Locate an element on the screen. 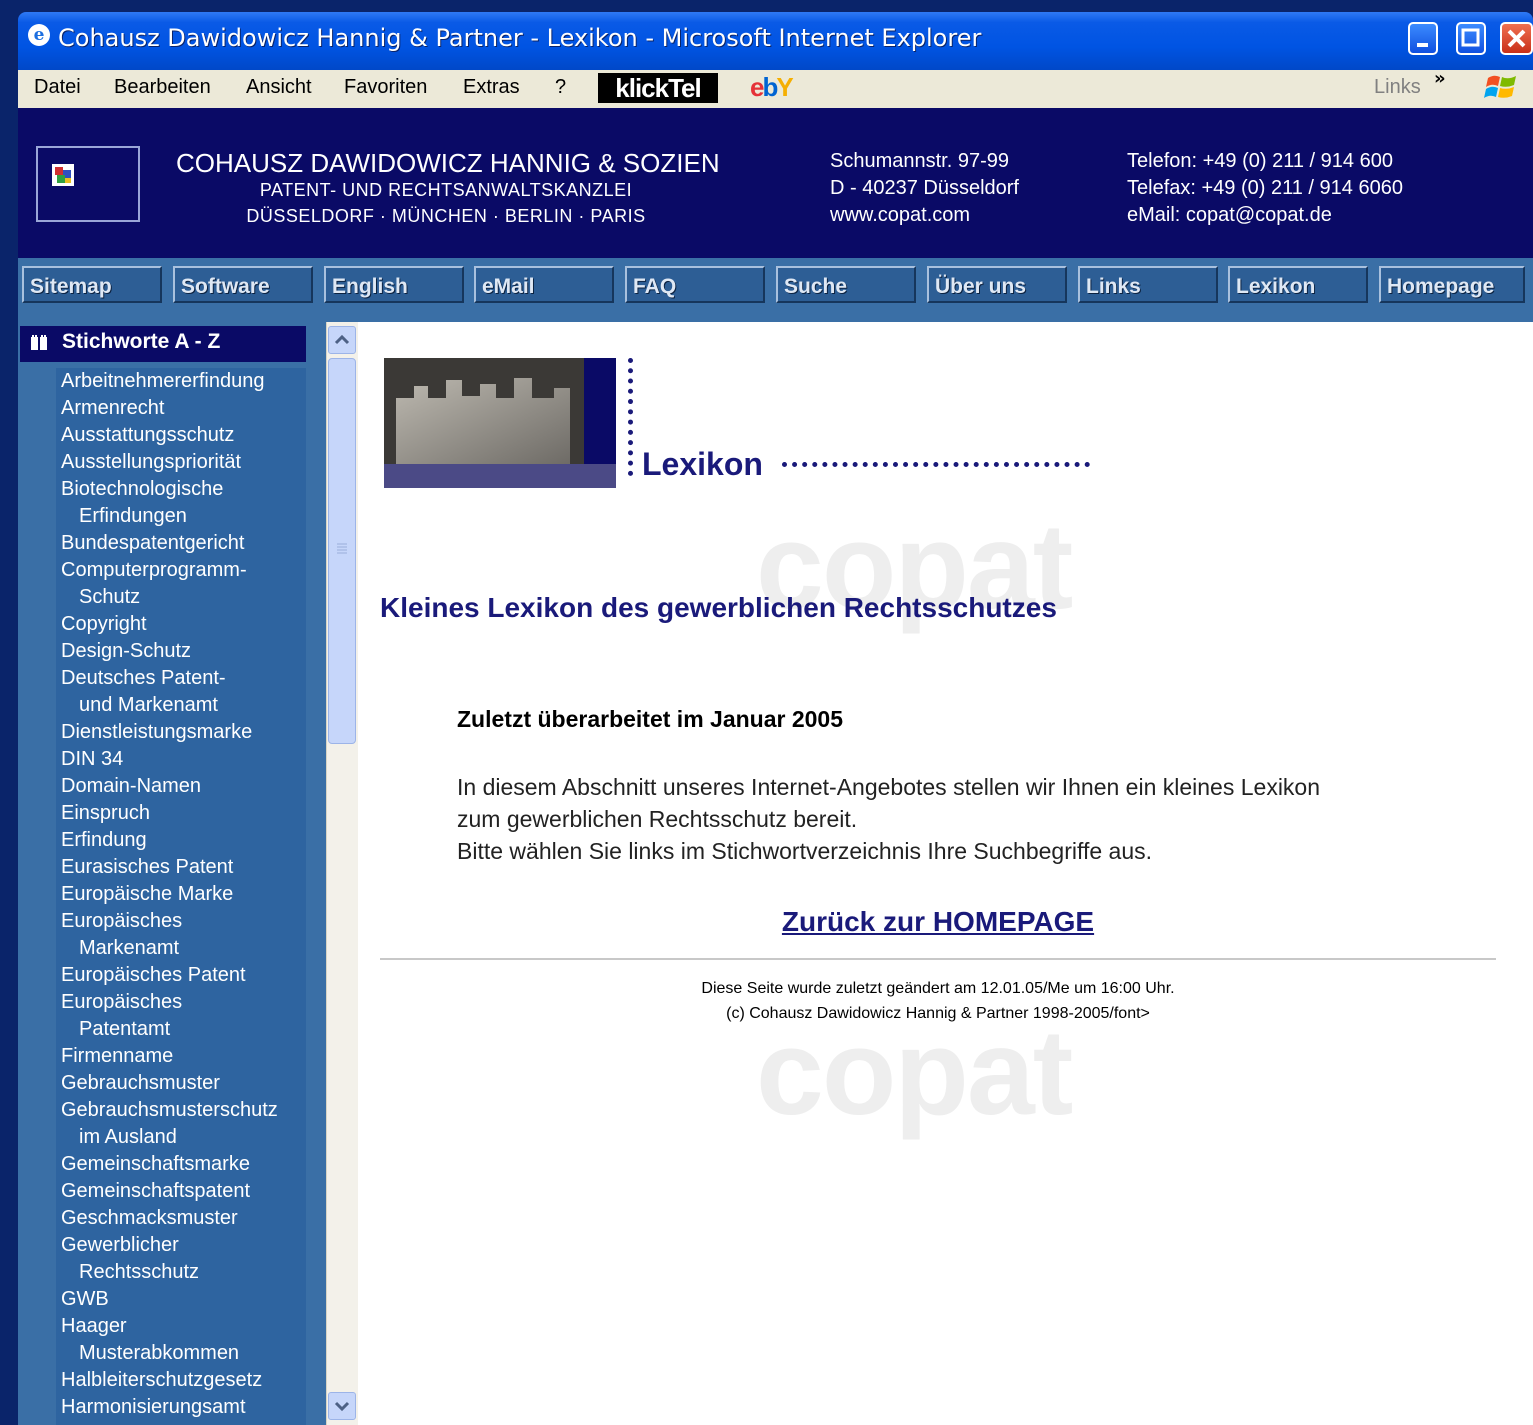 The height and width of the screenshot is (1425, 1533). fax-number: Telefax: +49 (0) 211 / 914 6060 is located at coordinates (1265, 188).